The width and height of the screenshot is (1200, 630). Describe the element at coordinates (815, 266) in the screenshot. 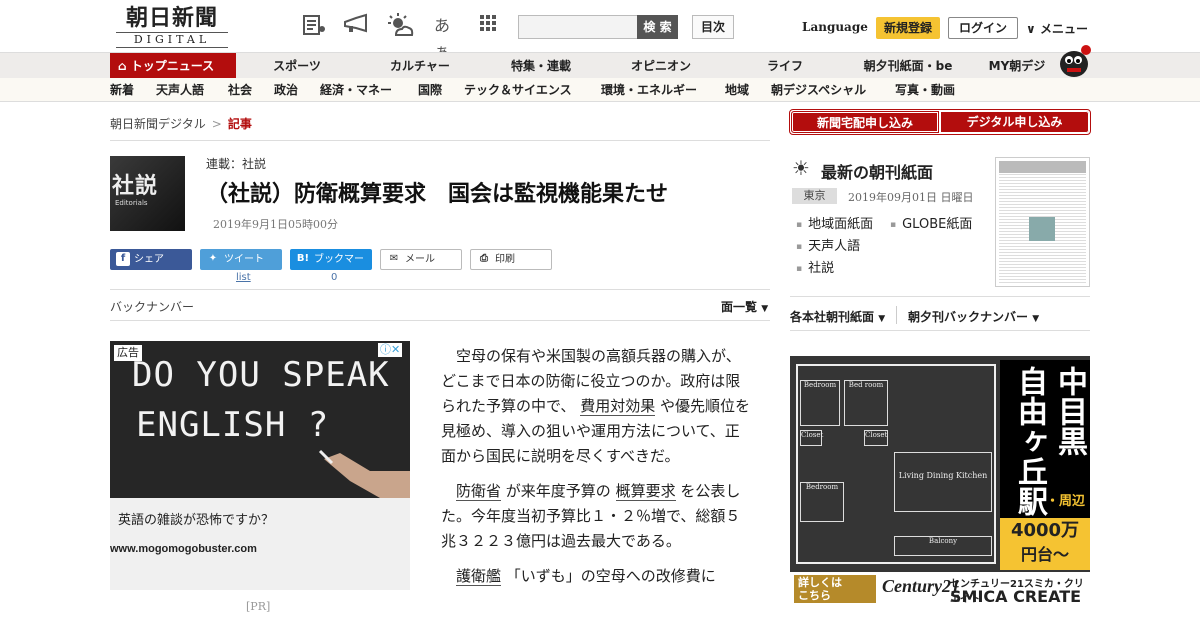

I see `link-editorial: 社説` at that location.